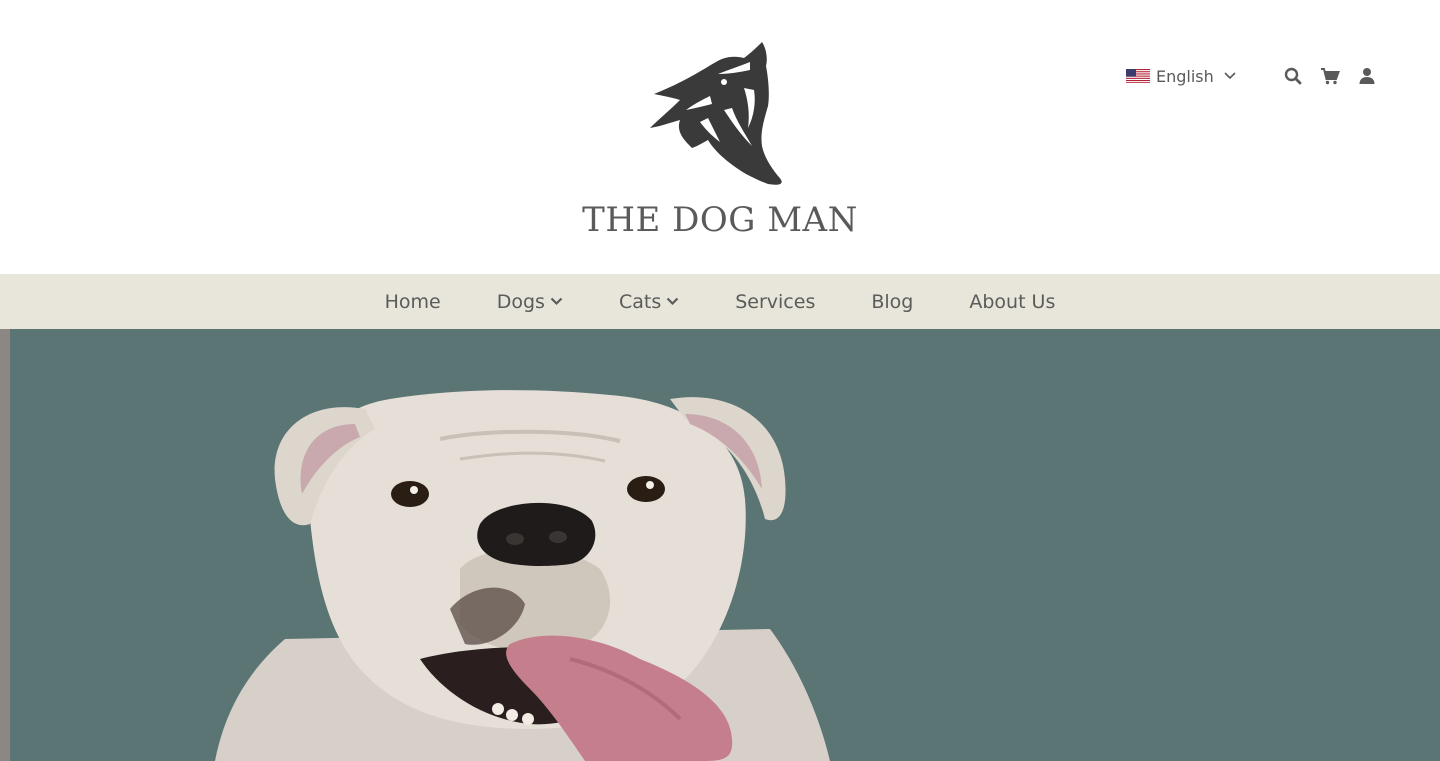  I want to click on nav-item-services: Services, so click(775, 302).